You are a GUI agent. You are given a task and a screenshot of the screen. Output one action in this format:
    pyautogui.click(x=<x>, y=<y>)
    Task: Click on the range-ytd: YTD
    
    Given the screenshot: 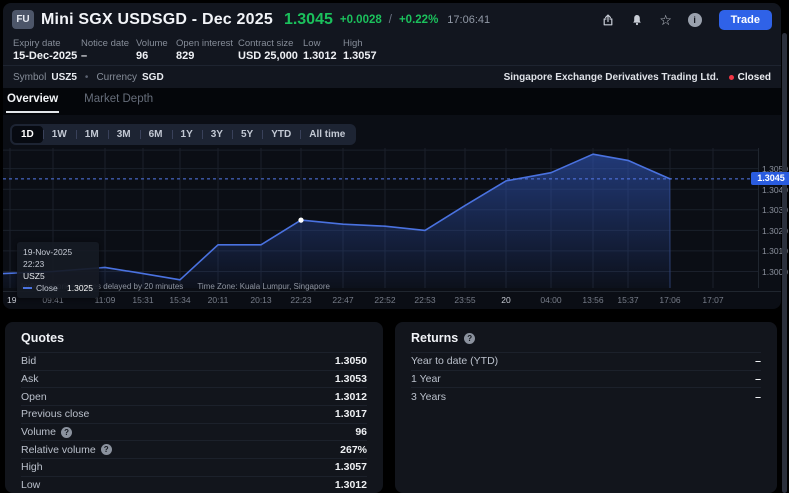 What is the action you would take?
    pyautogui.click(x=281, y=134)
    